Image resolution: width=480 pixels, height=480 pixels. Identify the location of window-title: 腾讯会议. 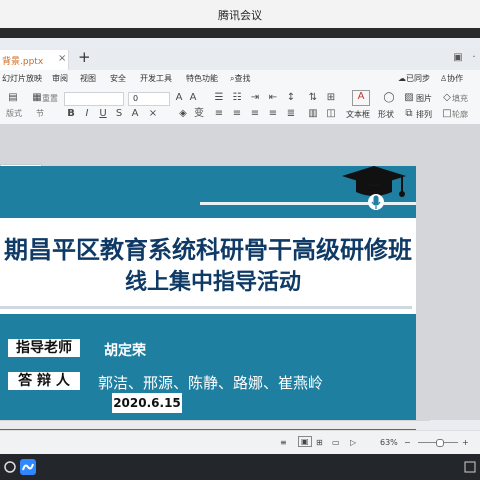
(240, 15).